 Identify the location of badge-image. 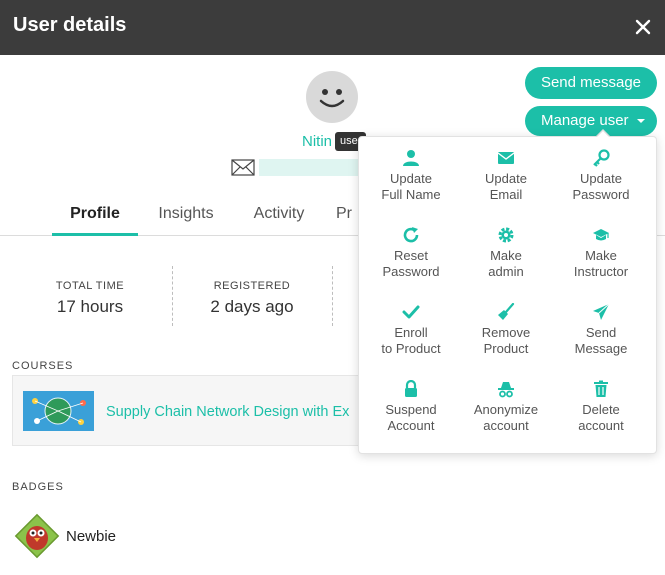
(37, 536).